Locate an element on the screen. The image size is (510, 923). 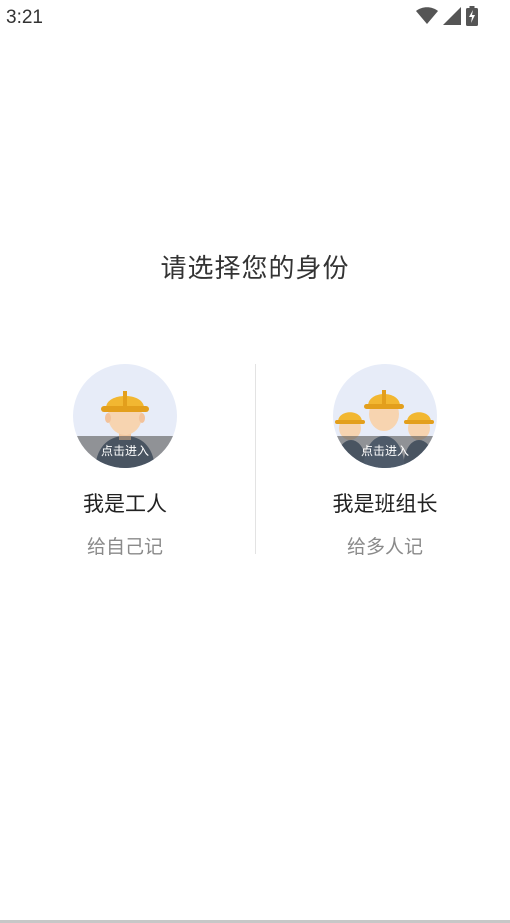
role-card-worker: 点击进入 我是工人 给自己记 is located at coordinates (125, 461).